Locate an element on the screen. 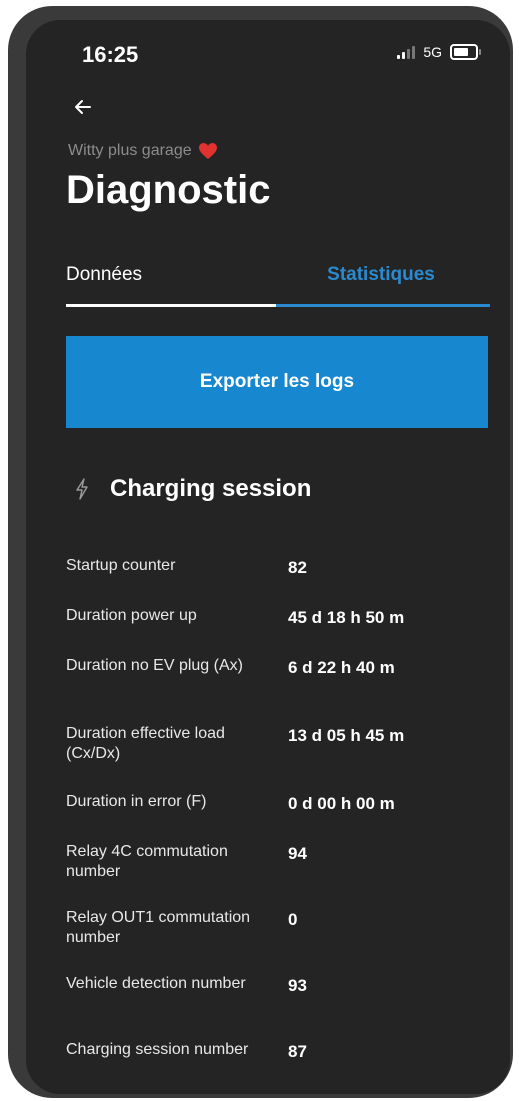 The image size is (519, 1101). tab-statistiques: Statistiques is located at coordinates (381, 286).